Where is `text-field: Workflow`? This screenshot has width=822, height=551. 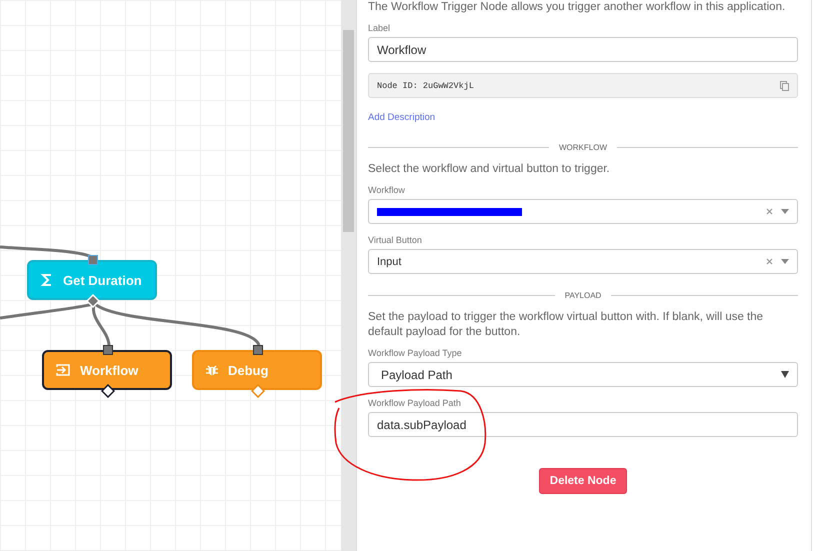 text-field: Workflow is located at coordinates (583, 49).